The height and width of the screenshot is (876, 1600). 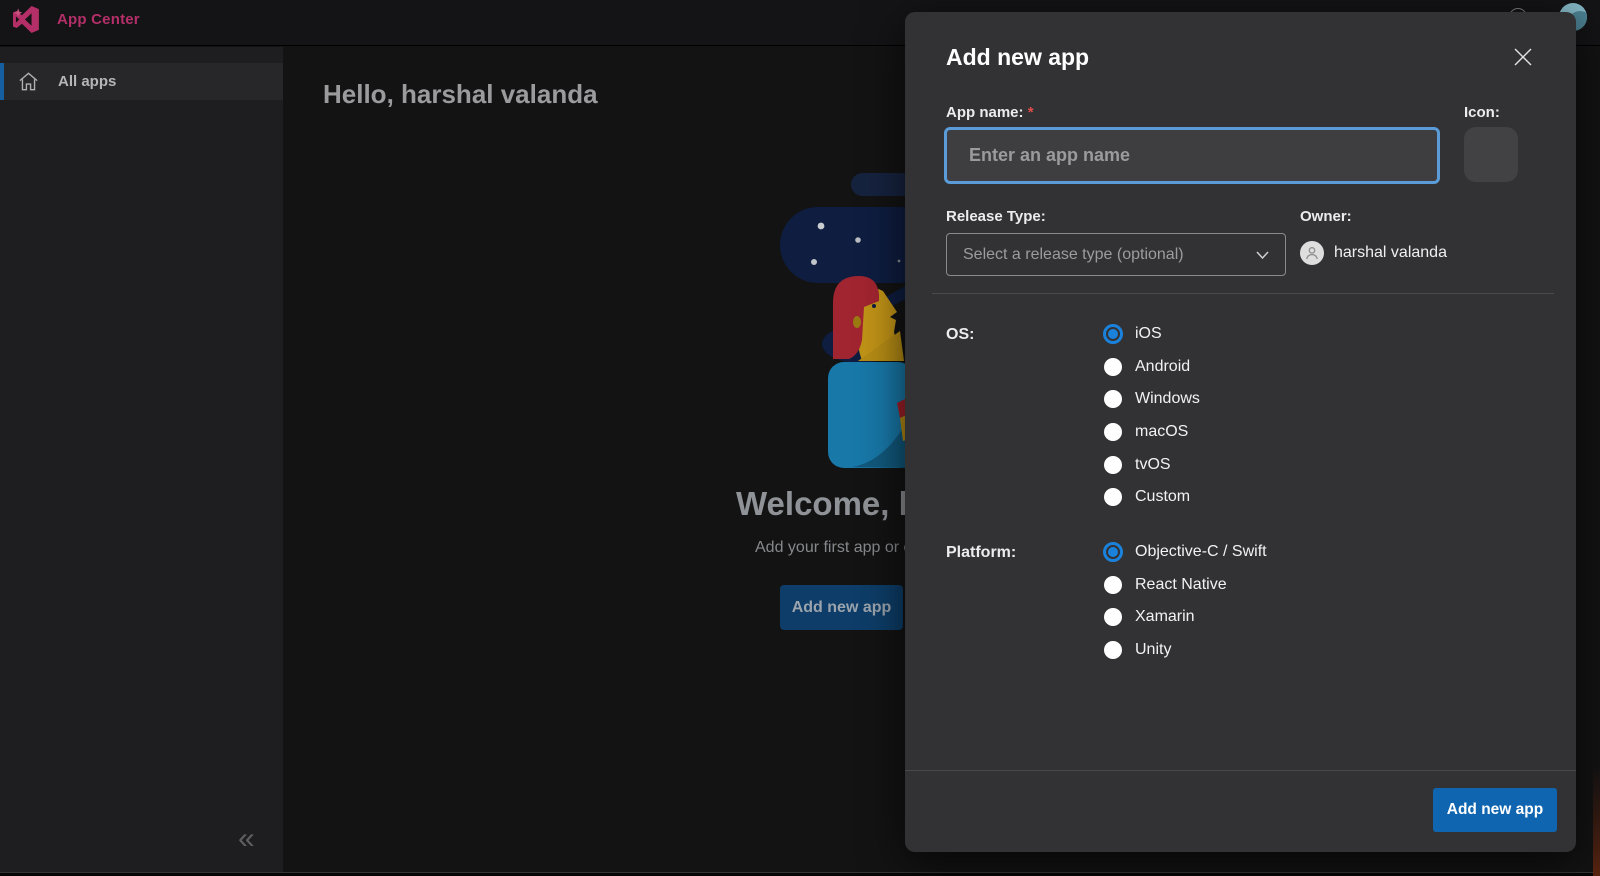 What do you see at coordinates (1523, 57) in the screenshot?
I see `close-icon` at bounding box center [1523, 57].